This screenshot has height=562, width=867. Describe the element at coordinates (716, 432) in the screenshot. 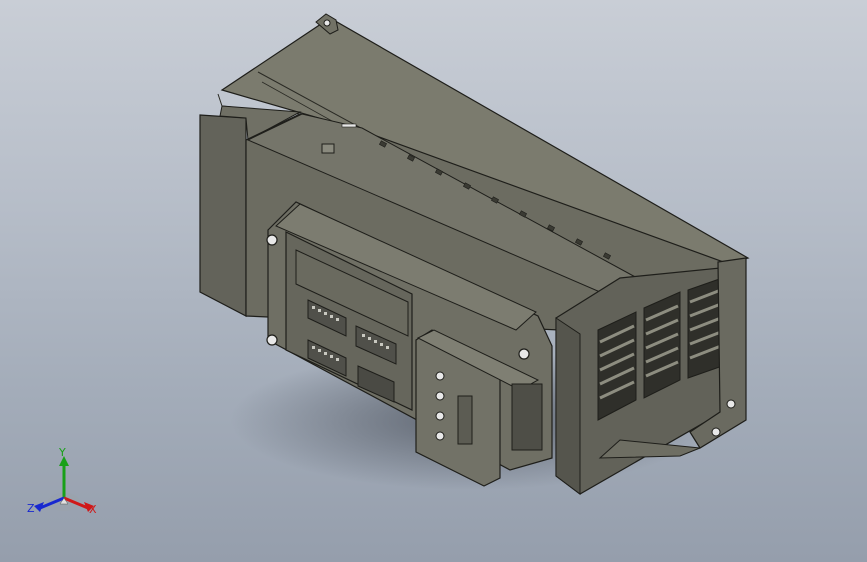

I see `mount-hole-bottom` at that location.